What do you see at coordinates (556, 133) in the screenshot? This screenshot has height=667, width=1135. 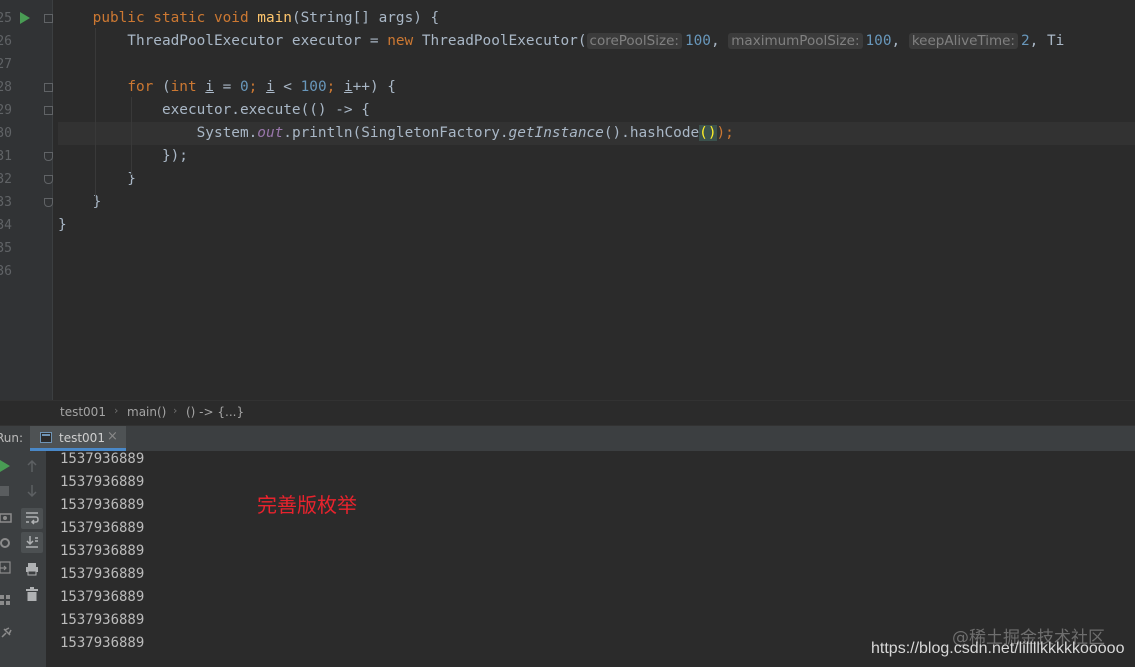 I see `code-token: getInstance` at bounding box center [556, 133].